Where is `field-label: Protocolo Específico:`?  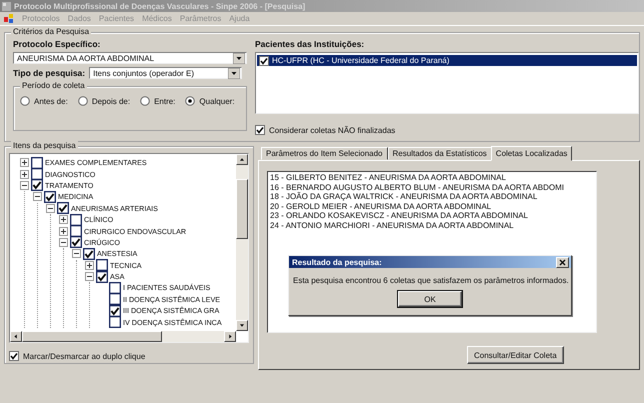
field-label: Protocolo Específico: is located at coordinates (57, 44).